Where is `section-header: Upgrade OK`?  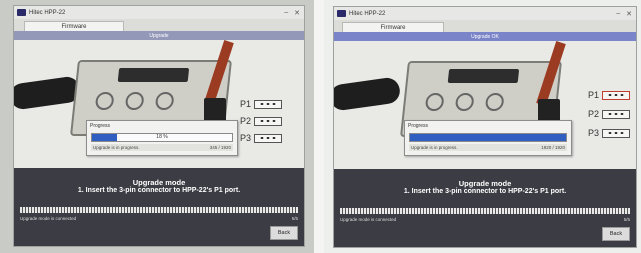
section-header: Upgrade OK is located at coordinates (485, 36).